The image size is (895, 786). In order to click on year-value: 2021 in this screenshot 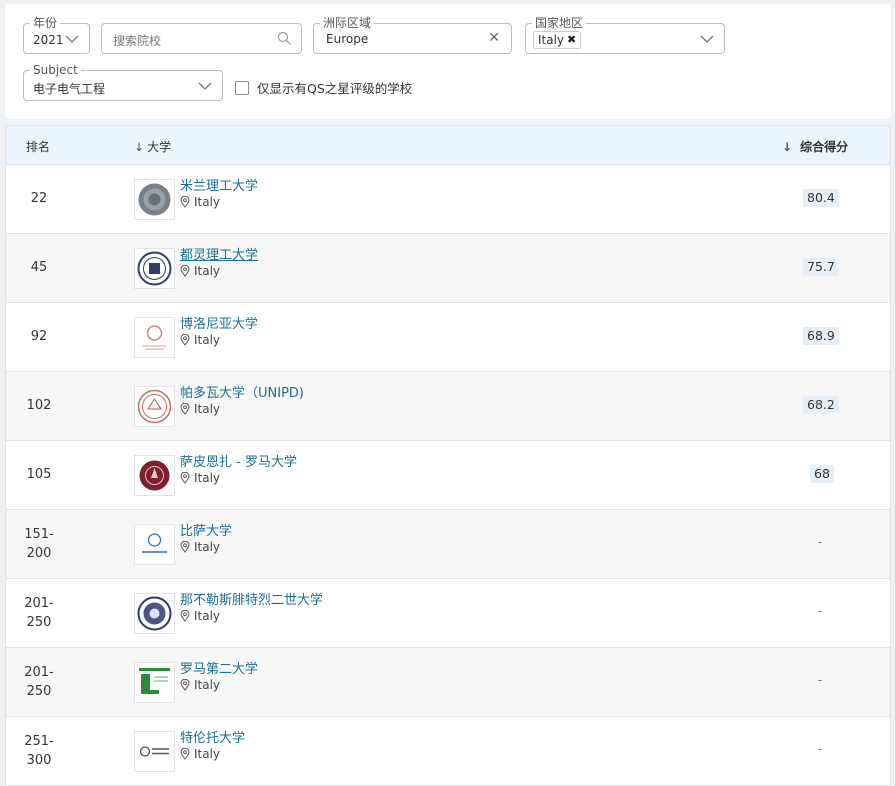, I will do `click(48, 40)`.